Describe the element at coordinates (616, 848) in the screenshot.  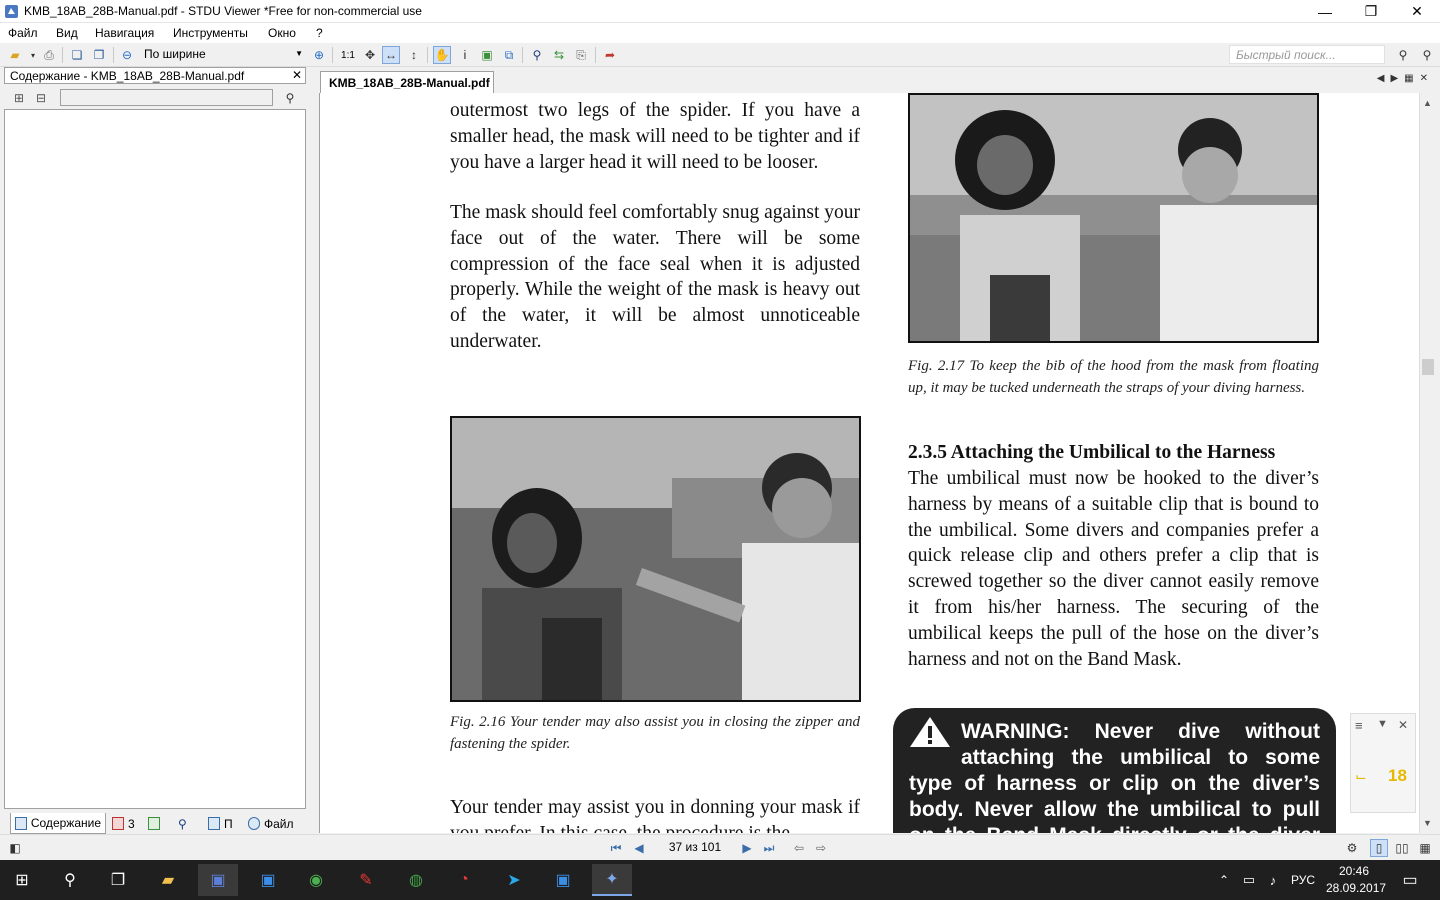
I see `first-page-icon: ⏮` at that location.